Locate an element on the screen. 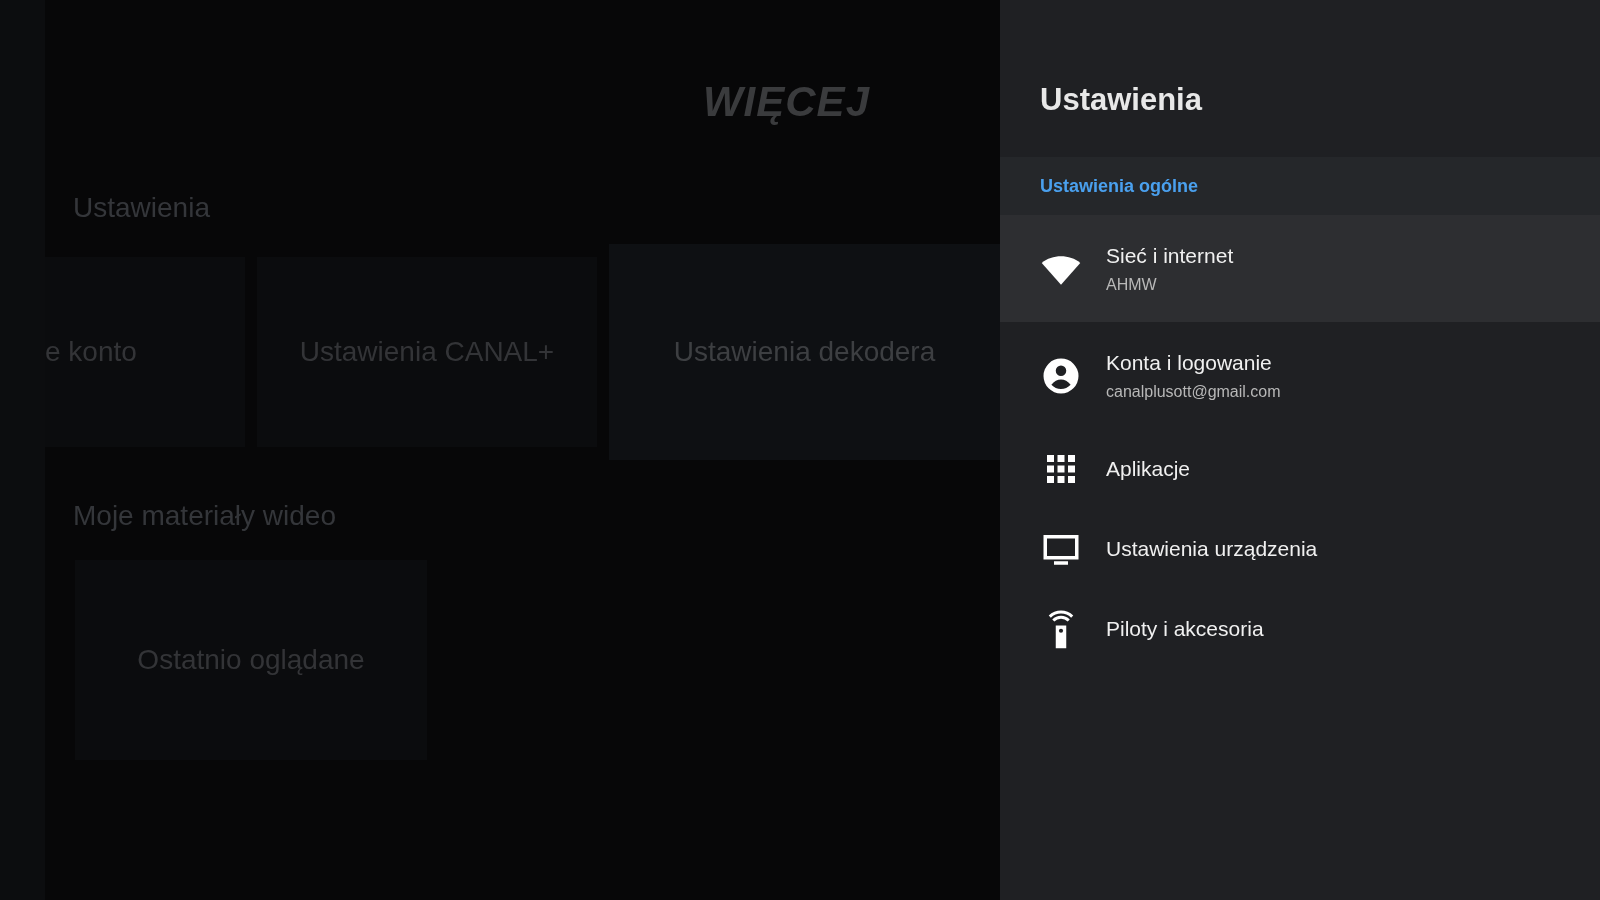  item-label: Ustawienia urządzenia is located at coordinates (1212, 549).